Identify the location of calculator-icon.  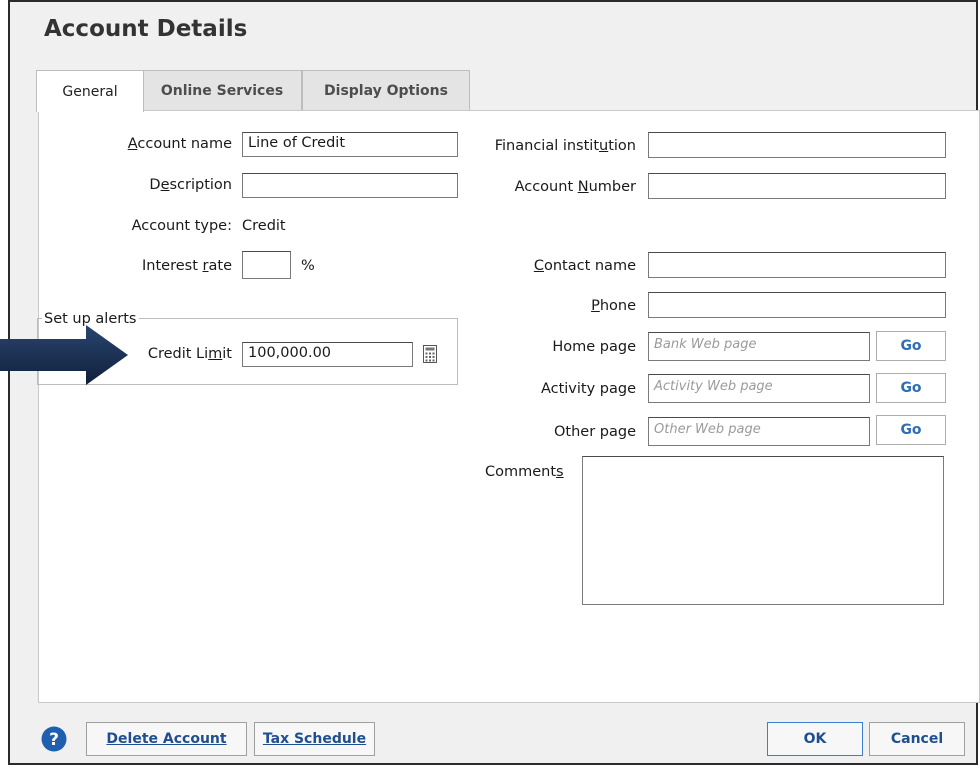
(430, 354).